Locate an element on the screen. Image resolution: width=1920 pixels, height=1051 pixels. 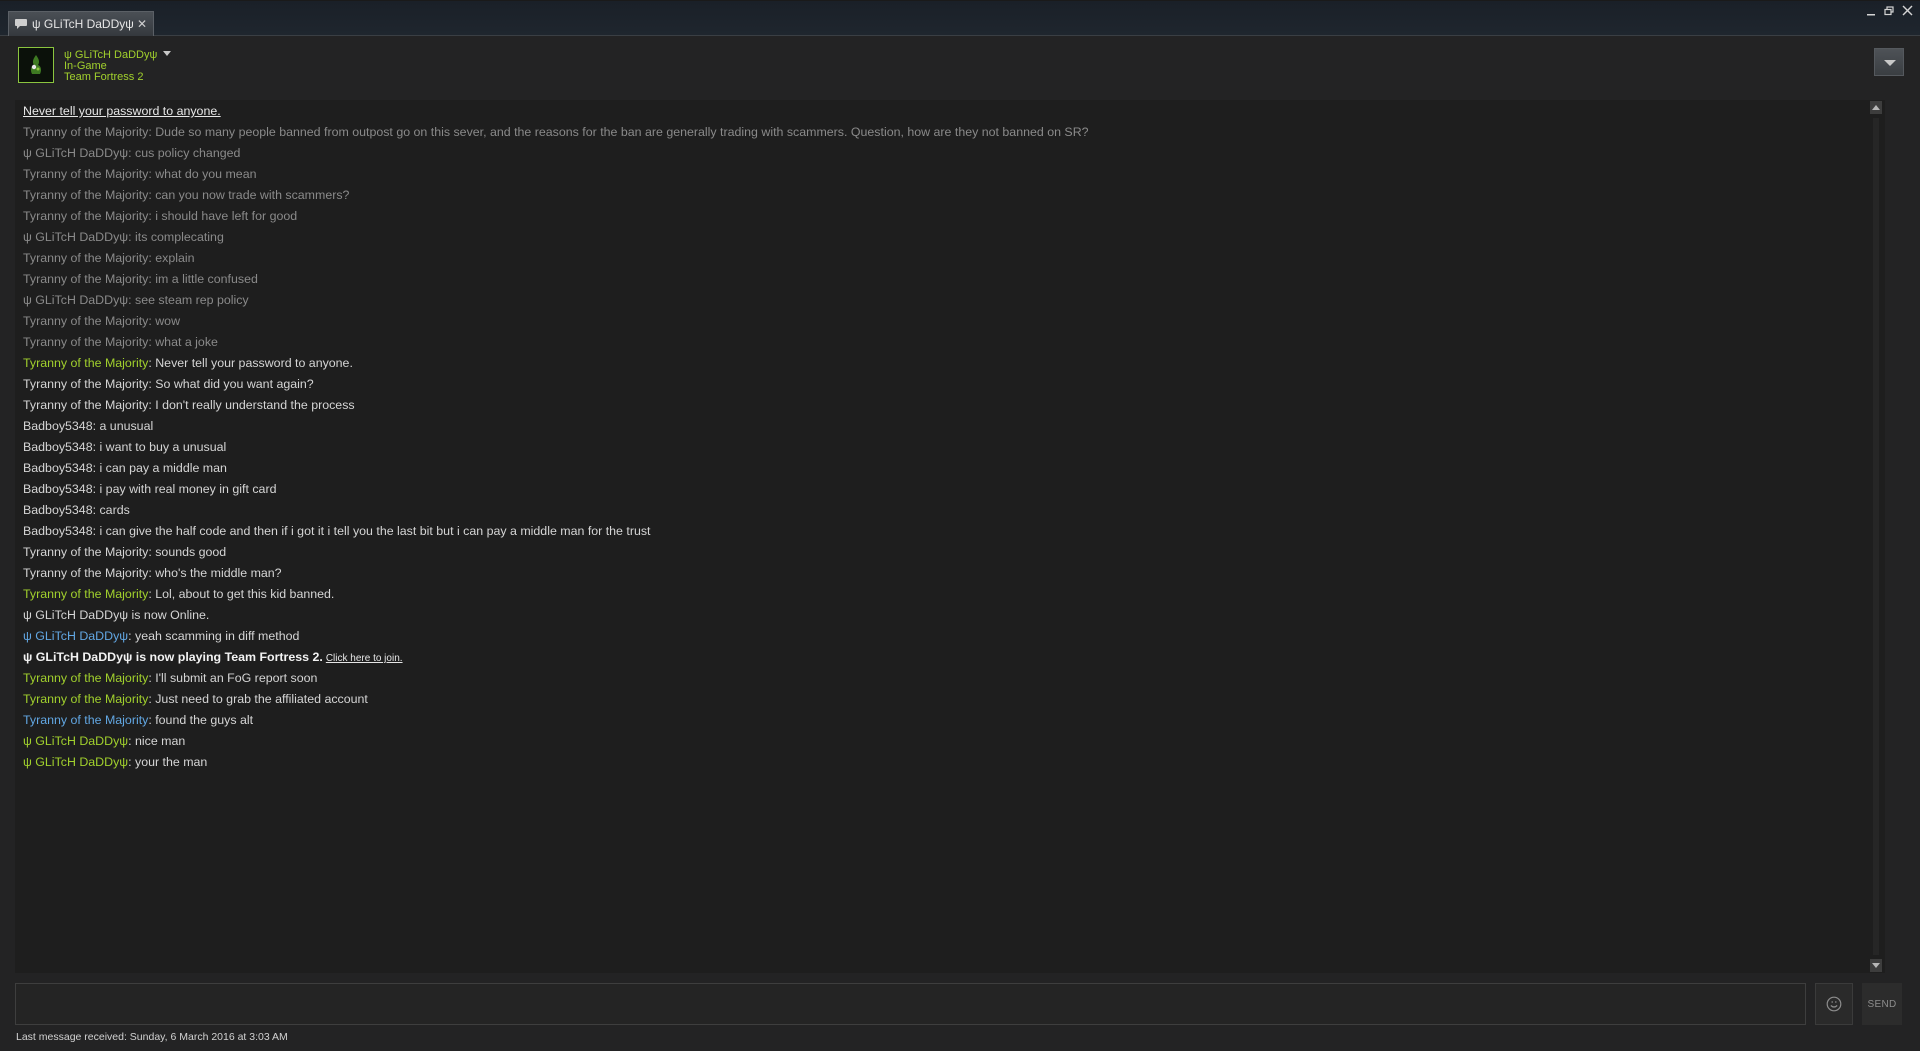
send-button: SEND is located at coordinates (1882, 1004).